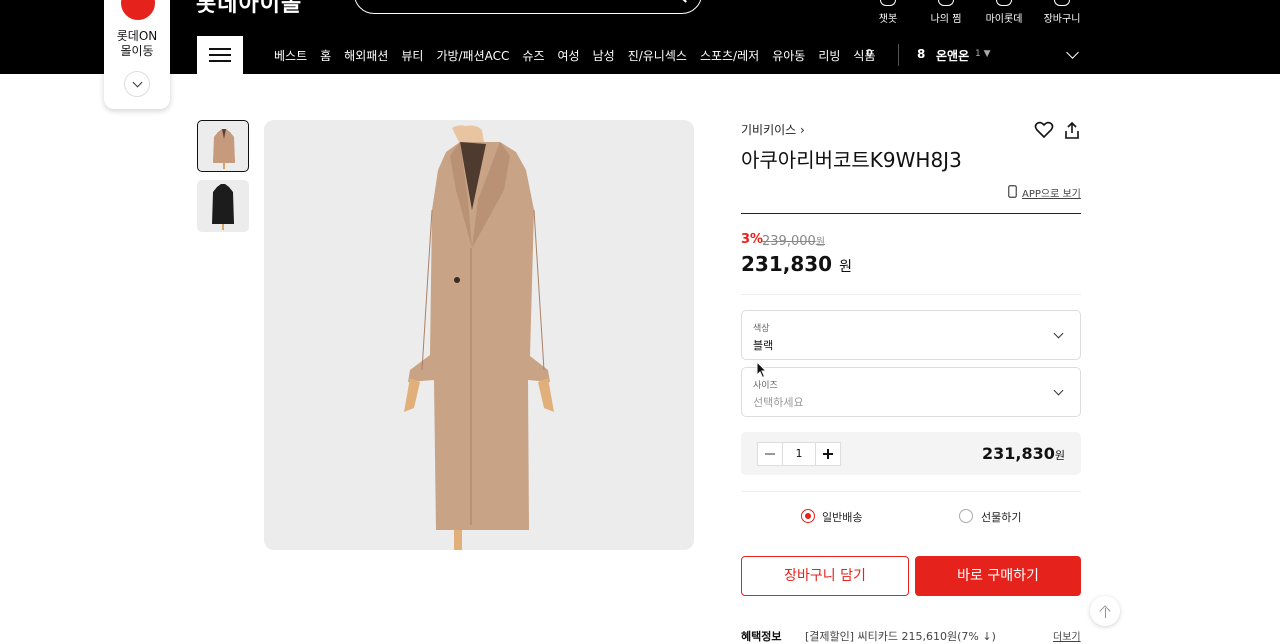 The width and height of the screenshot is (1280, 644). I want to click on nav-item-home: 홈, so click(325, 55).